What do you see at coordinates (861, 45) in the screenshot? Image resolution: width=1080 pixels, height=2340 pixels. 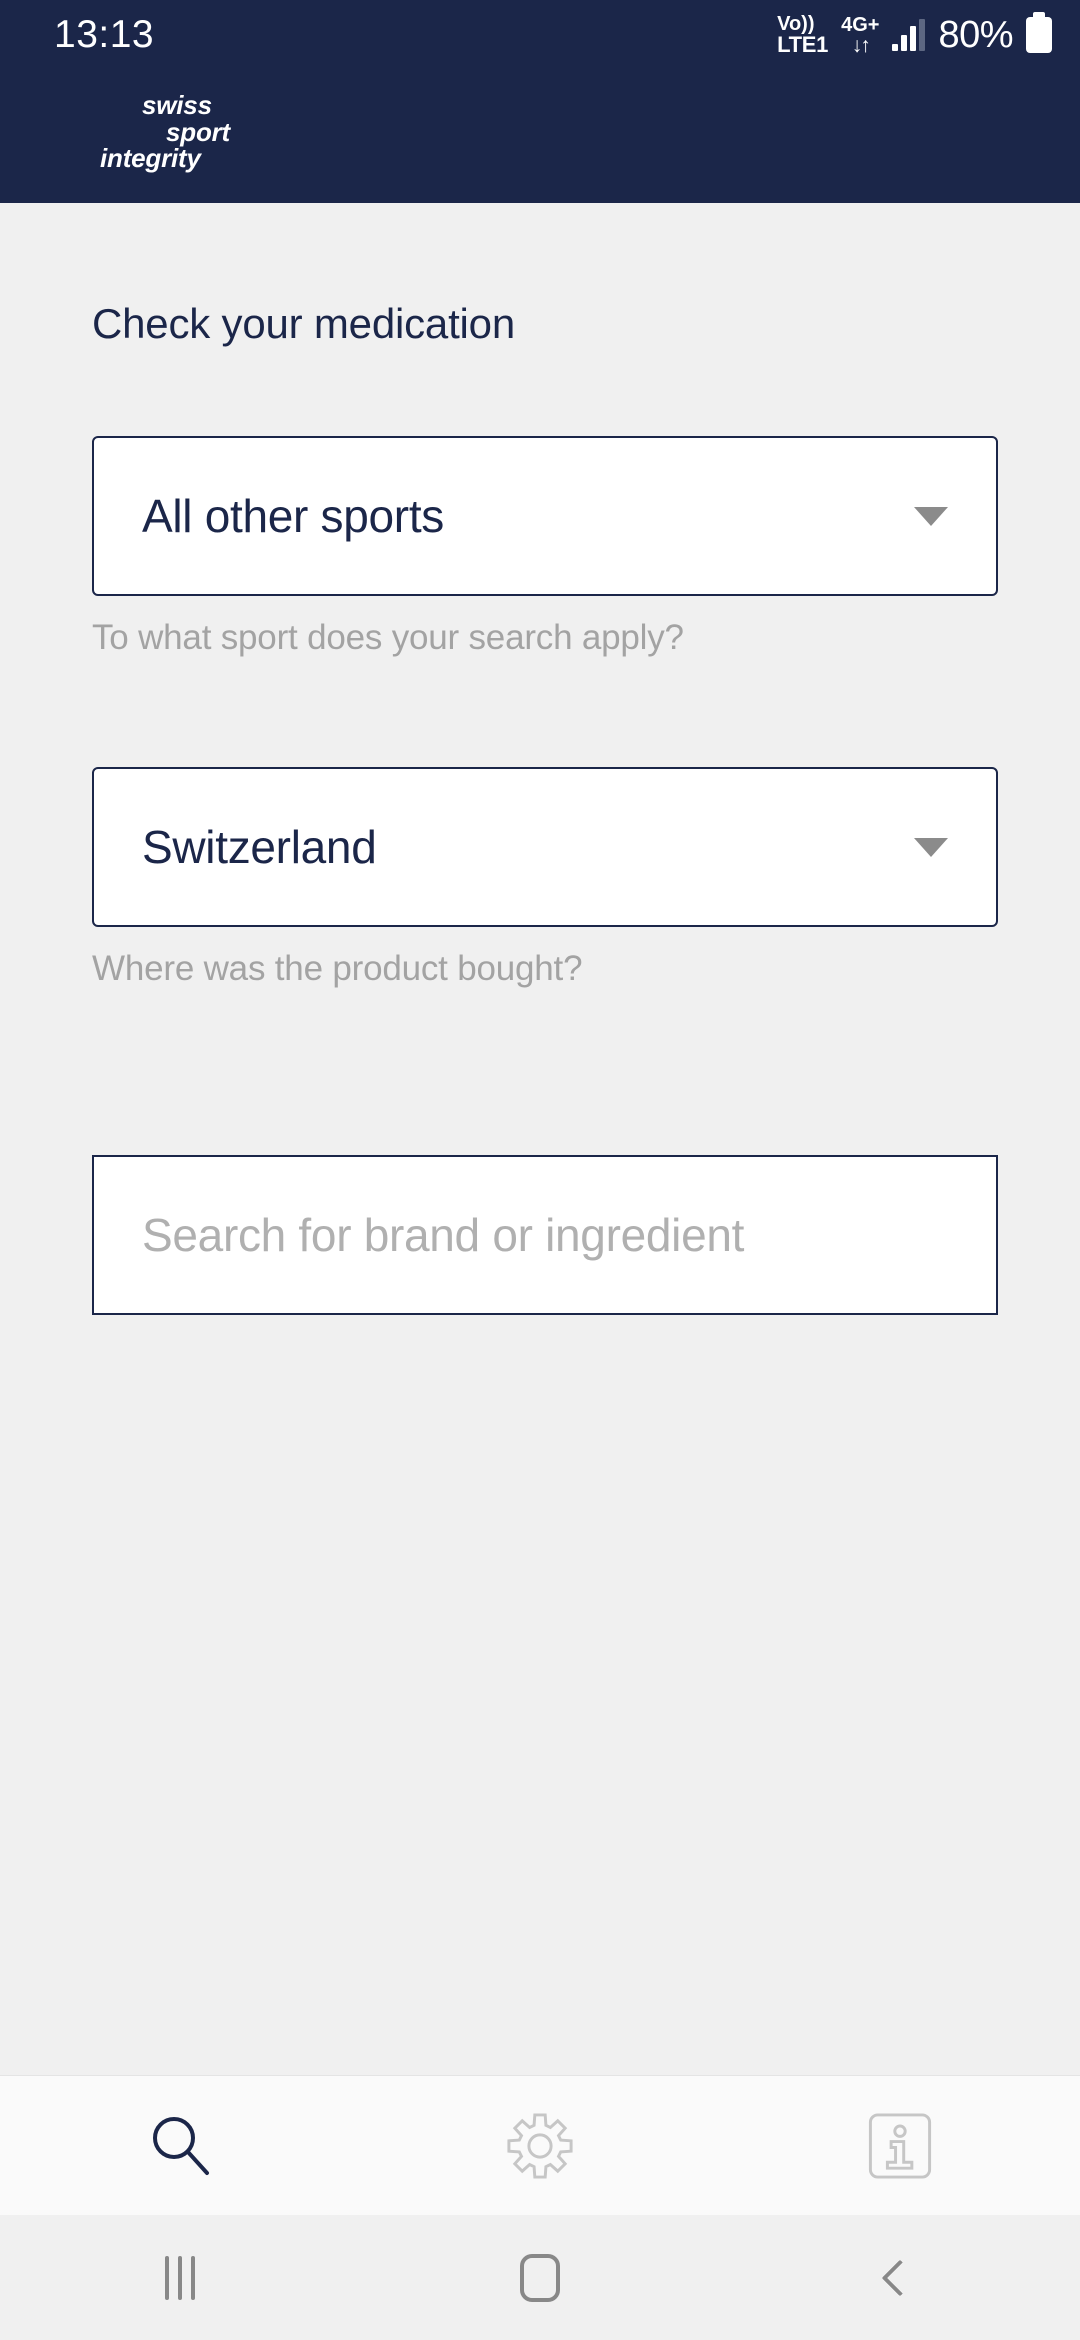 I see `data-transfer-icon: ↓↑` at bounding box center [861, 45].